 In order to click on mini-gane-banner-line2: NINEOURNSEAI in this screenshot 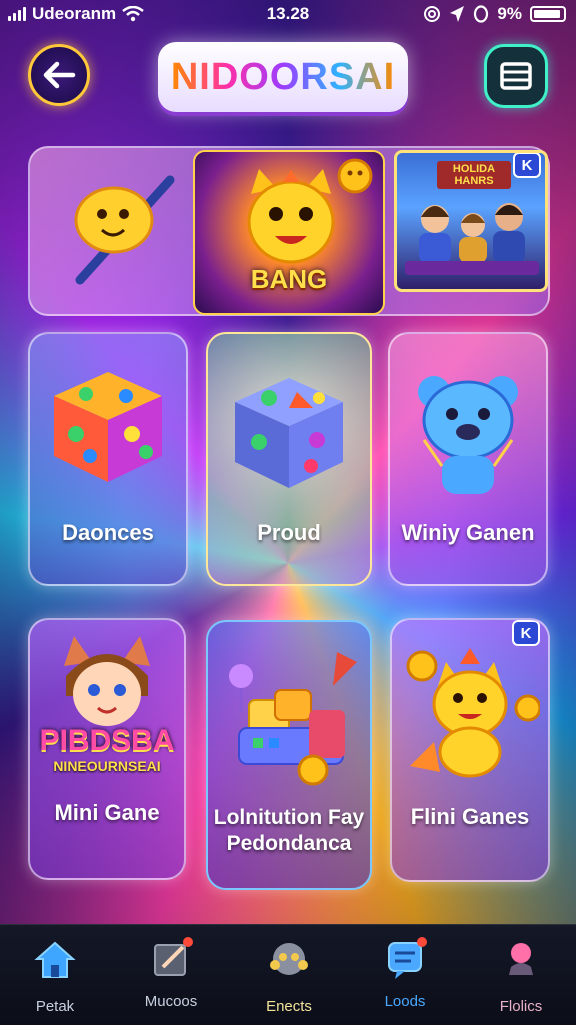, I will do `click(107, 766)`.